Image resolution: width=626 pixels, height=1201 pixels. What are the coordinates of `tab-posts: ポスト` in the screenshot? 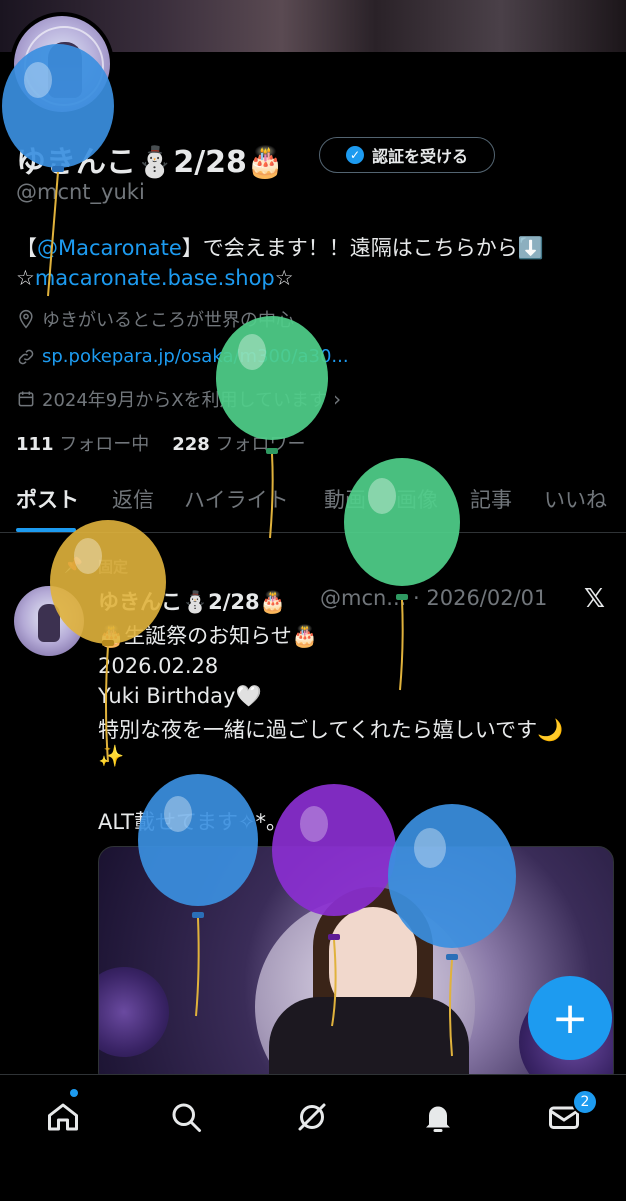 It's located at (47, 499).